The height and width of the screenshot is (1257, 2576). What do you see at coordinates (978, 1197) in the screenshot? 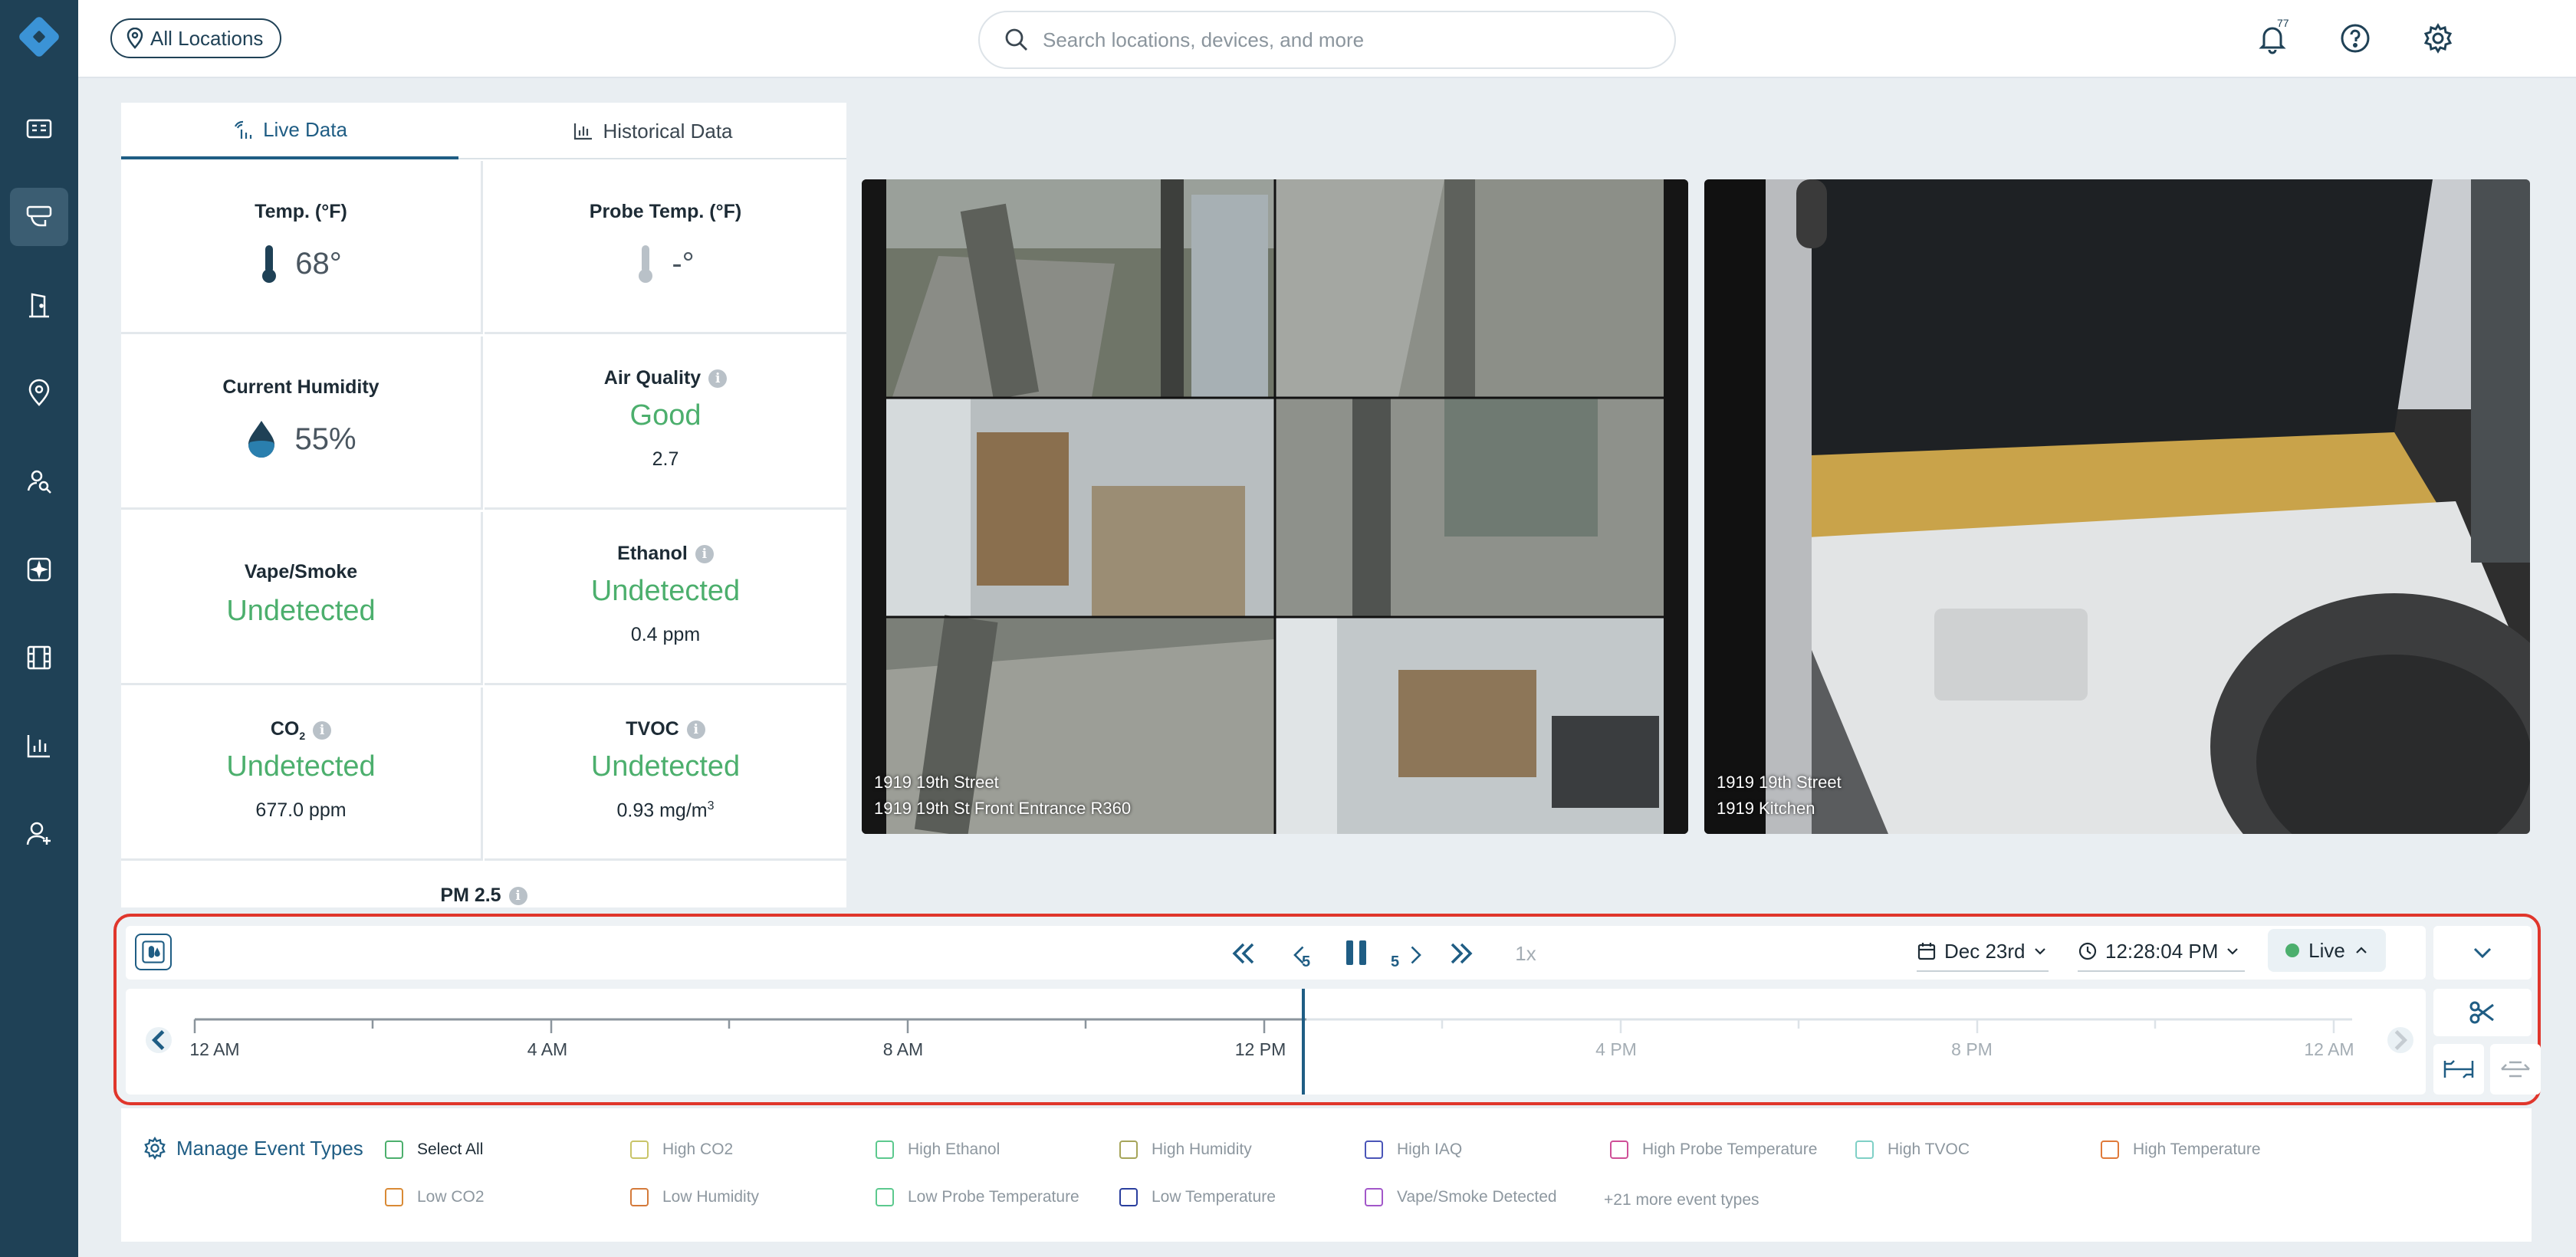
I see `event-checkbox: Low Probe Temperature` at bounding box center [978, 1197].